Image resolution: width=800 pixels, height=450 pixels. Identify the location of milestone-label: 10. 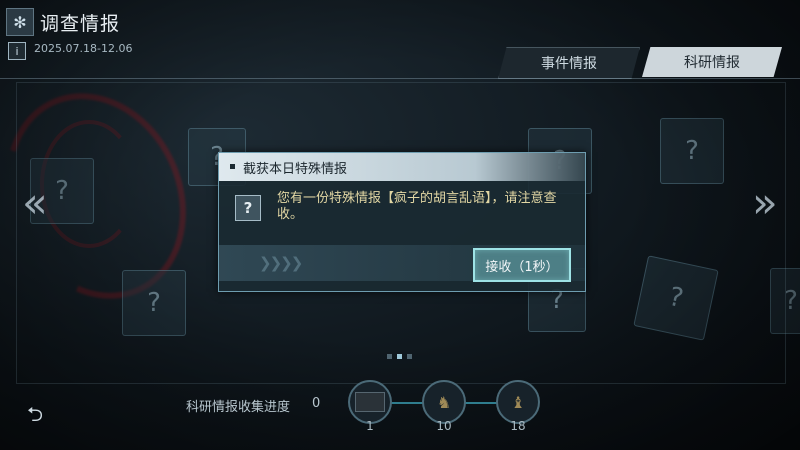
(444, 426).